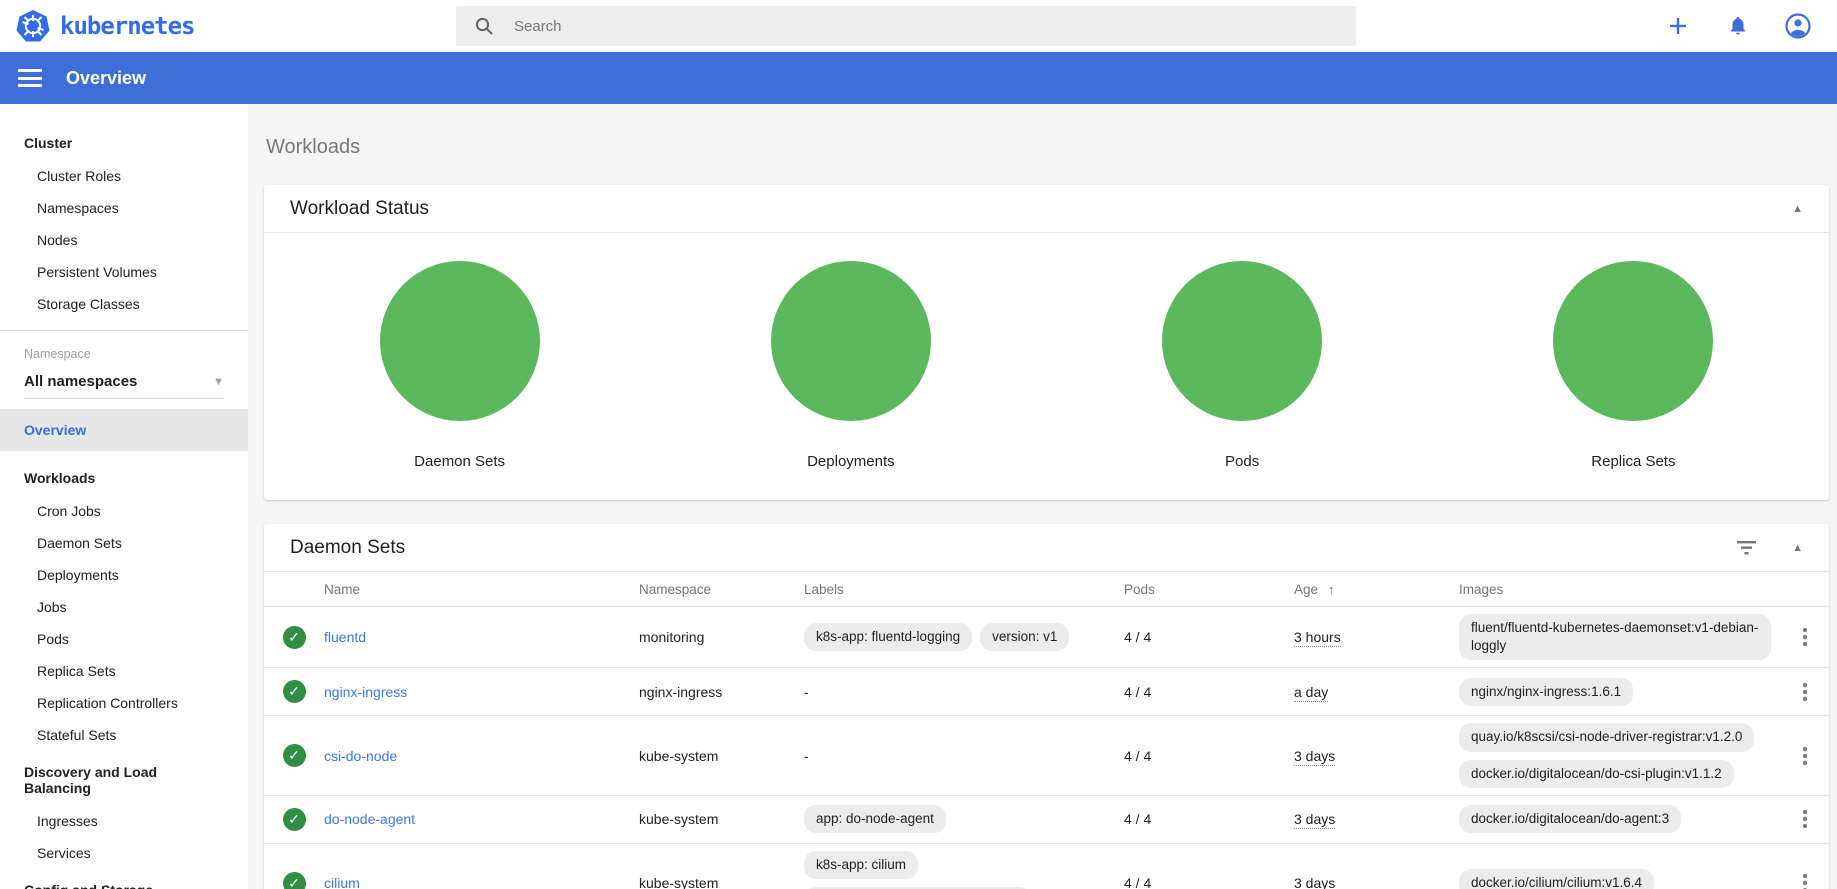  Describe the element at coordinates (1633, 461) in the screenshot. I see `chart-label: Replica Sets` at that location.